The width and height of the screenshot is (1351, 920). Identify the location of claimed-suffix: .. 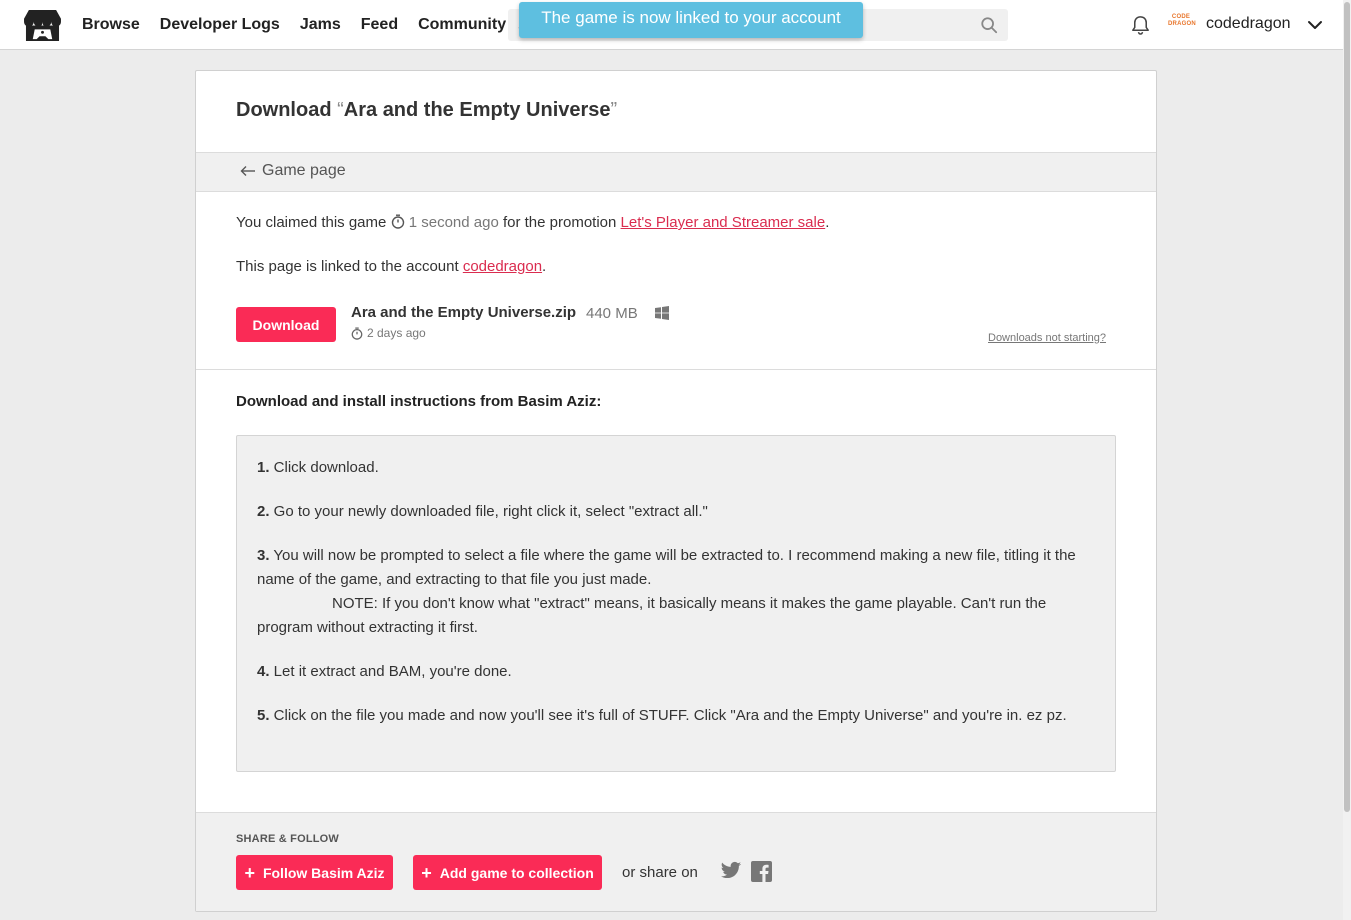
(827, 222).